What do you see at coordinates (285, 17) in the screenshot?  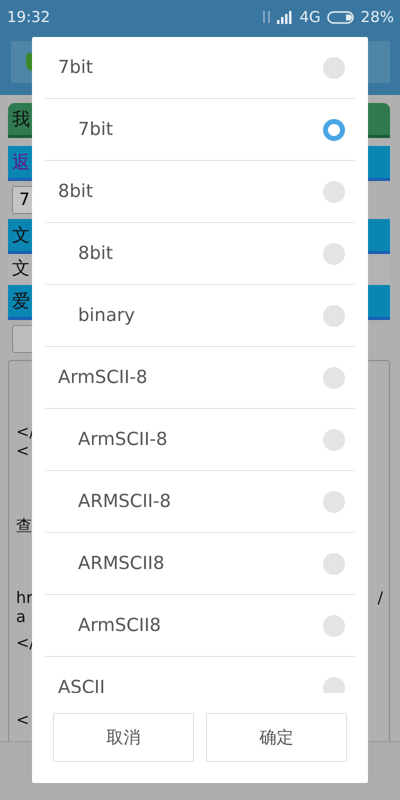 I see `signal-icon` at bounding box center [285, 17].